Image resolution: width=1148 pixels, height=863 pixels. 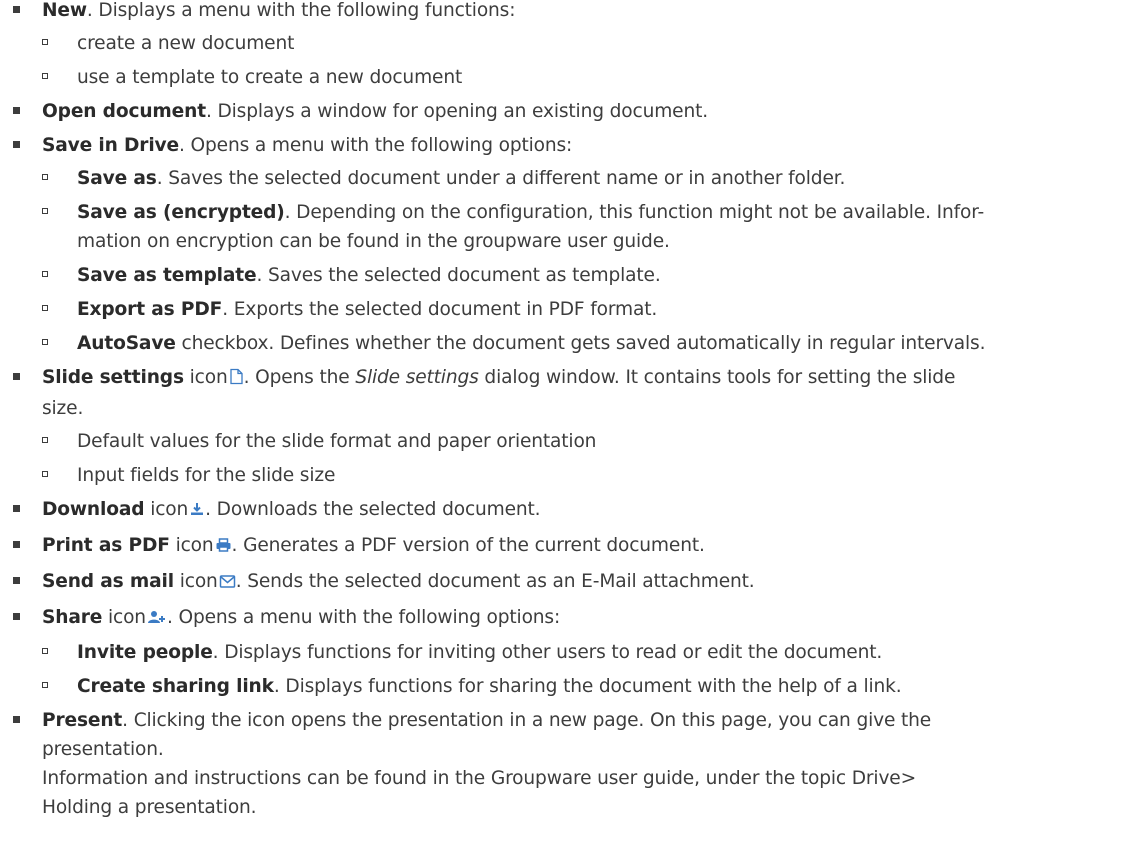 What do you see at coordinates (236, 379) in the screenshot?
I see `slide-settings-icon` at bounding box center [236, 379].